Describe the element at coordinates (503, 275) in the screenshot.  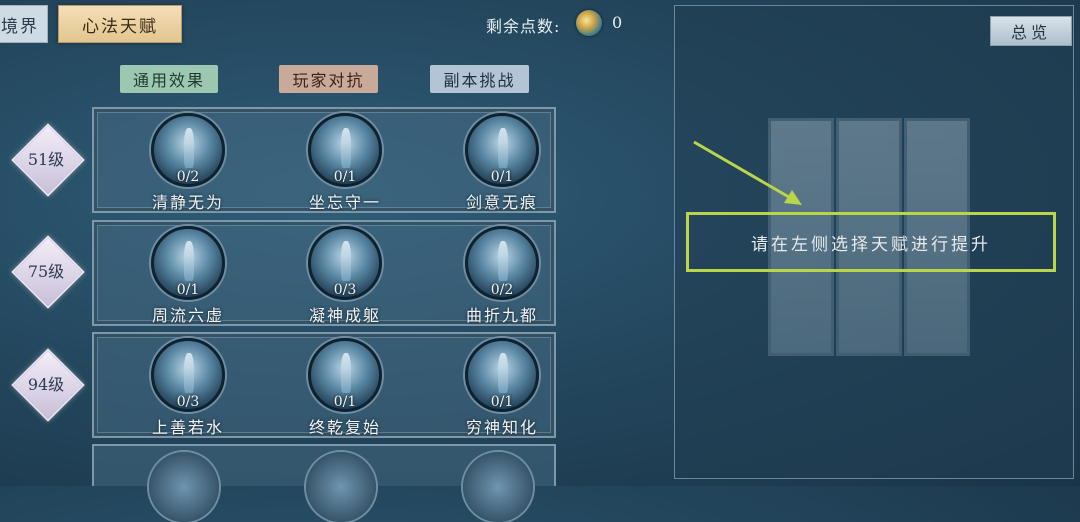
I see `talent-node: 0/2 曲折九都` at that location.